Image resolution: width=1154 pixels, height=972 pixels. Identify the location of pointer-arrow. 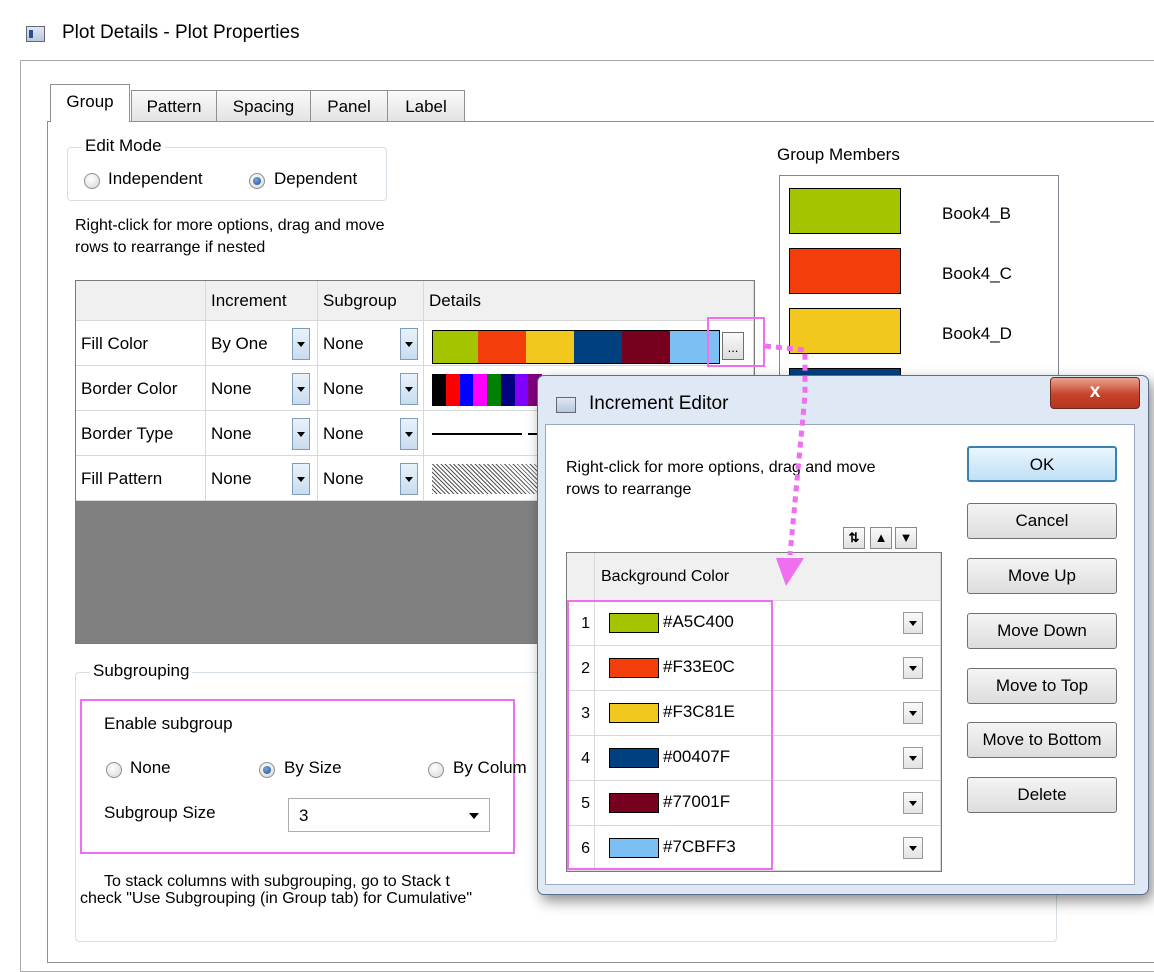
(786, 464).